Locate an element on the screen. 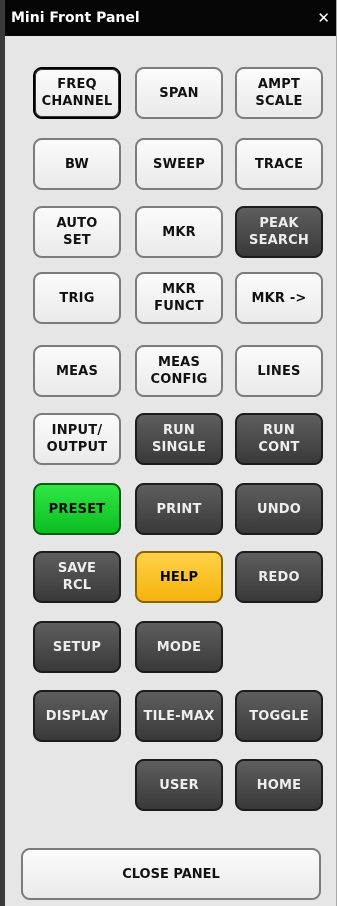  bw-button: BW is located at coordinates (77, 164).